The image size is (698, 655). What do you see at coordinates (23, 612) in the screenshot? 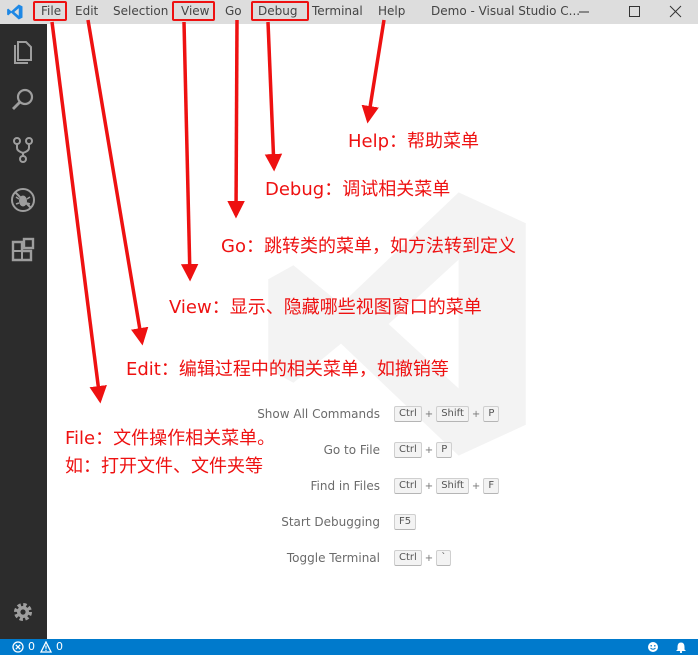
I see `gear-icon` at bounding box center [23, 612].